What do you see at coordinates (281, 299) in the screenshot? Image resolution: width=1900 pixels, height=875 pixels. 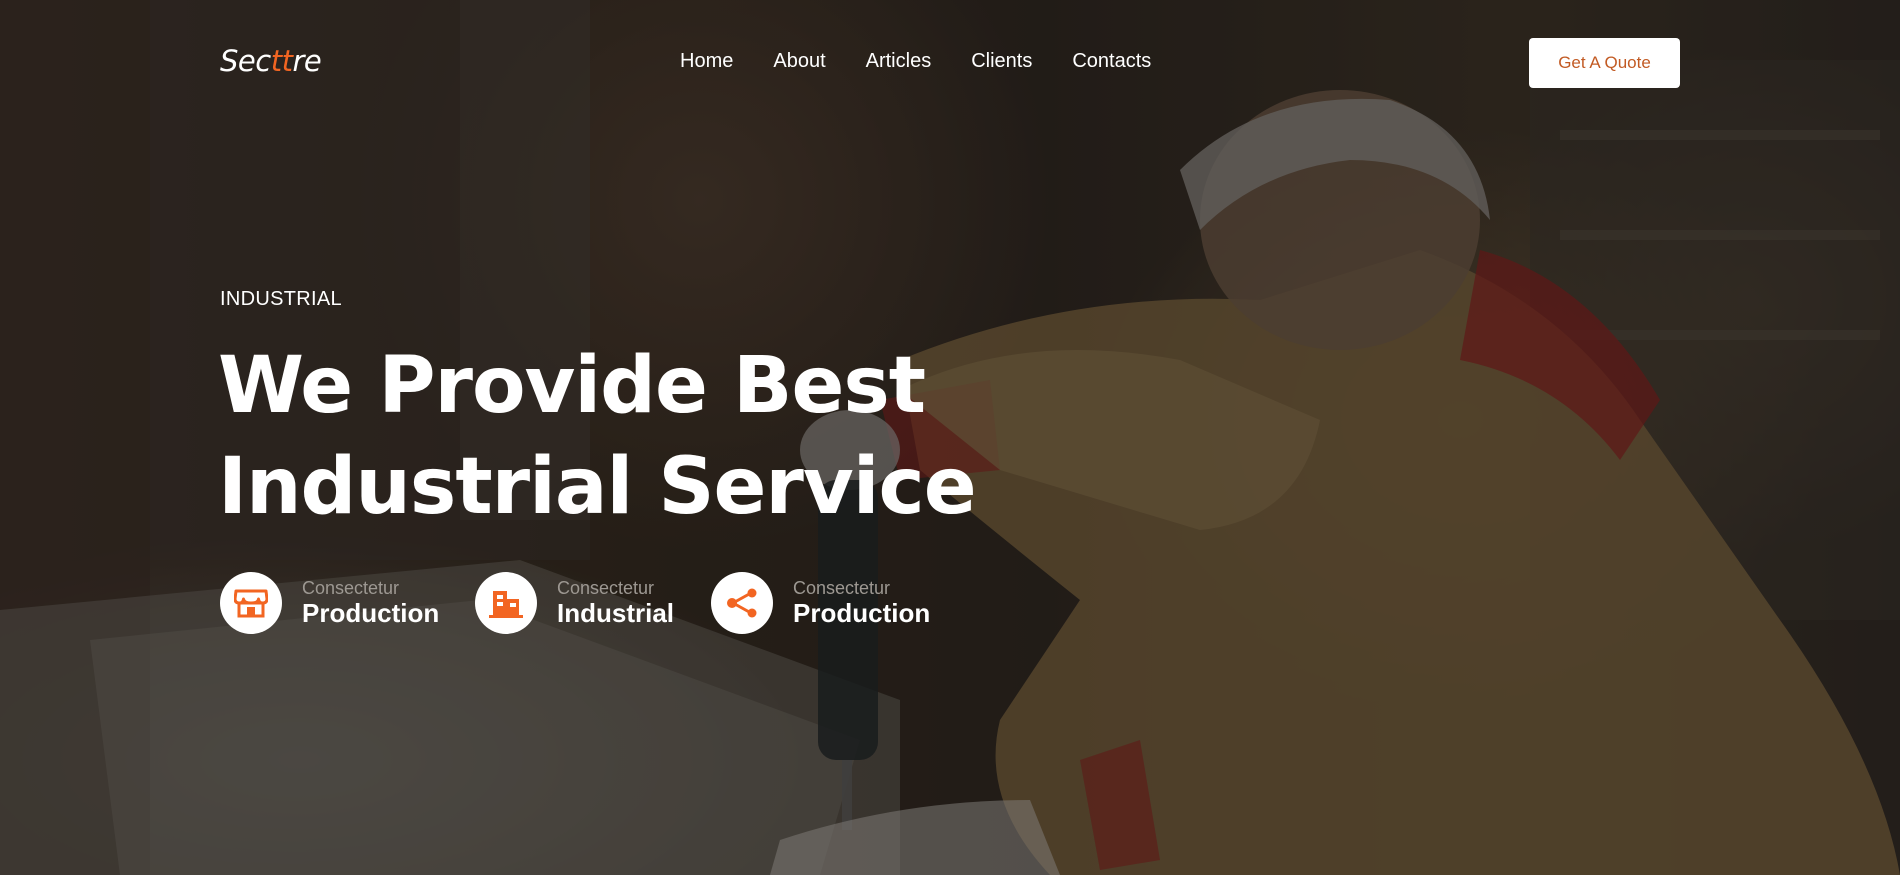 I see `hero-eyebrow: INDUSTRIAL` at bounding box center [281, 299].